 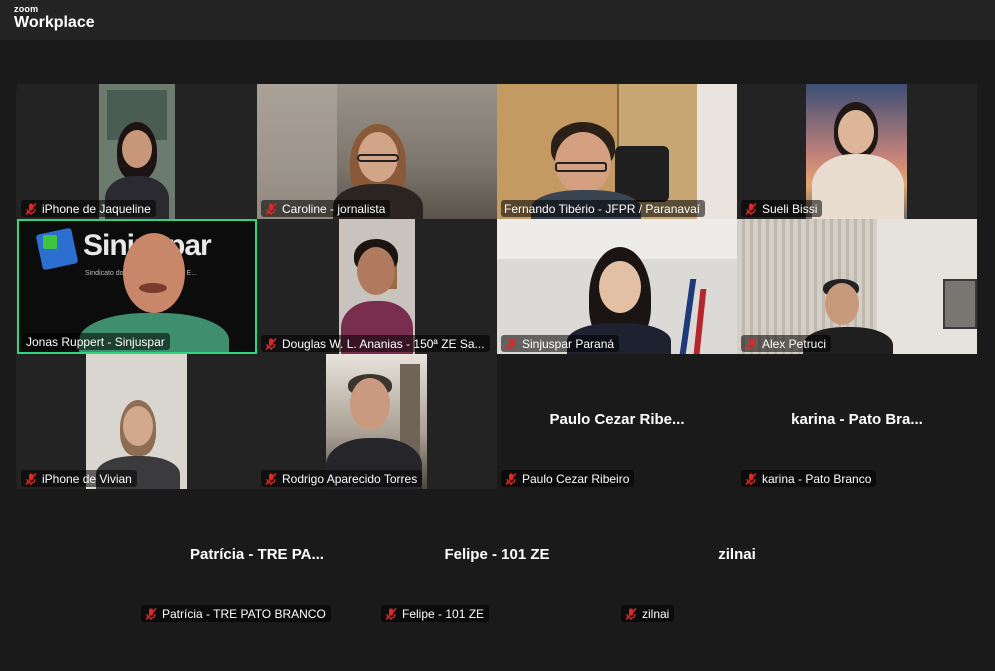 I want to click on participant-name-tag: zilnai, so click(x=648, y=613).